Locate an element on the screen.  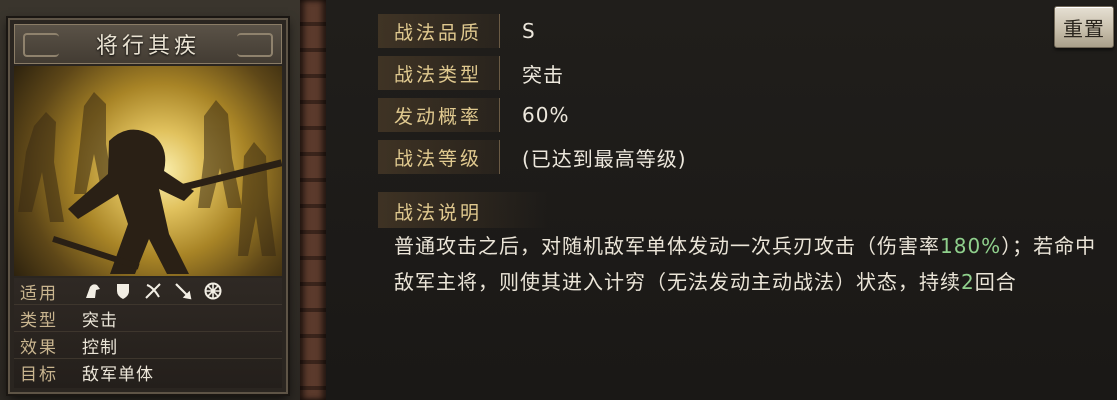
skill-name: 将行其疾 is located at coordinates (147, 46).